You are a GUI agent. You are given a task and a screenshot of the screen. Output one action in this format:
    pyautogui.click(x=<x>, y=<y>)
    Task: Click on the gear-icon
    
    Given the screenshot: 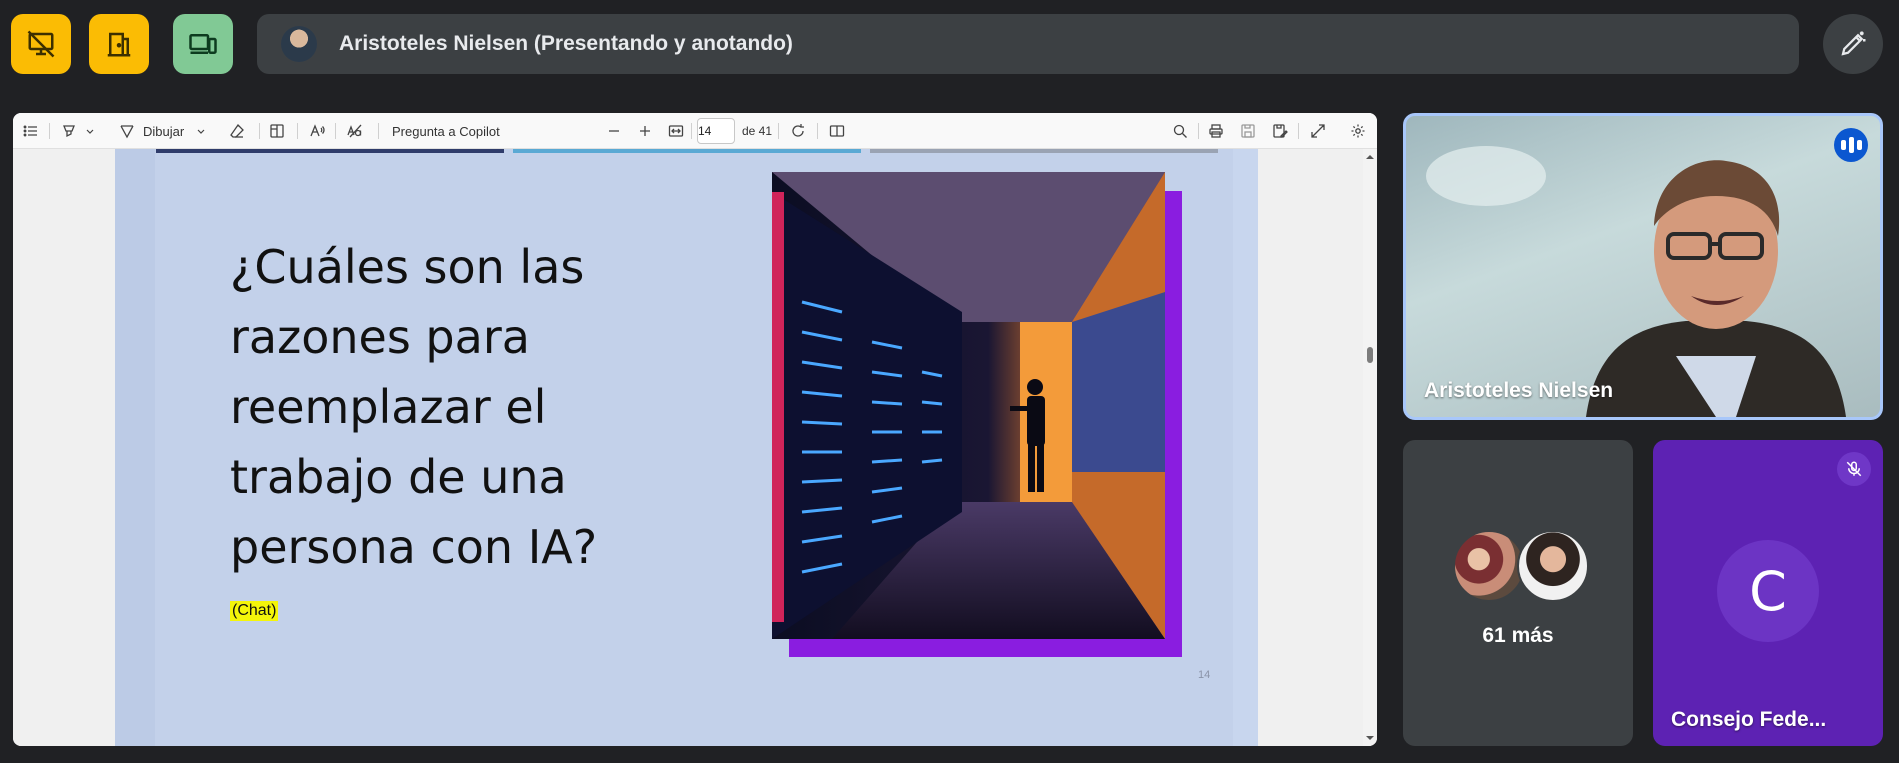 What is the action you would take?
    pyautogui.click(x=1358, y=131)
    